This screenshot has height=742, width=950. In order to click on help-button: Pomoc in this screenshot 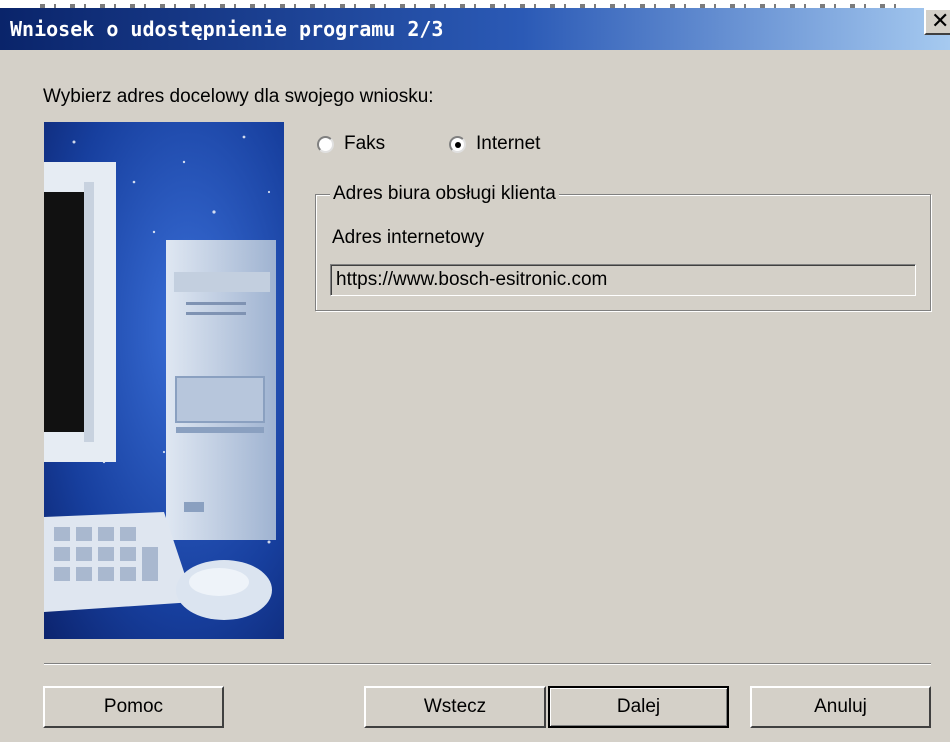, I will do `click(133, 707)`.